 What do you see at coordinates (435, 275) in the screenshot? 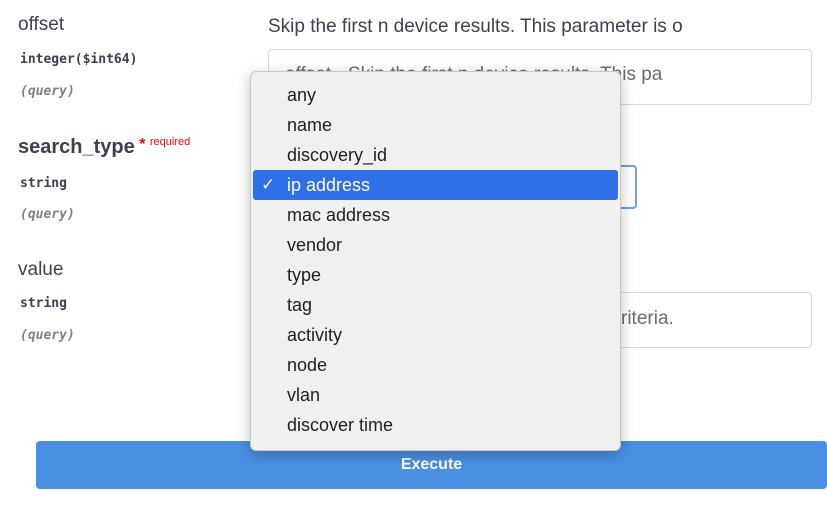
I see `dropdown-option: type` at bounding box center [435, 275].